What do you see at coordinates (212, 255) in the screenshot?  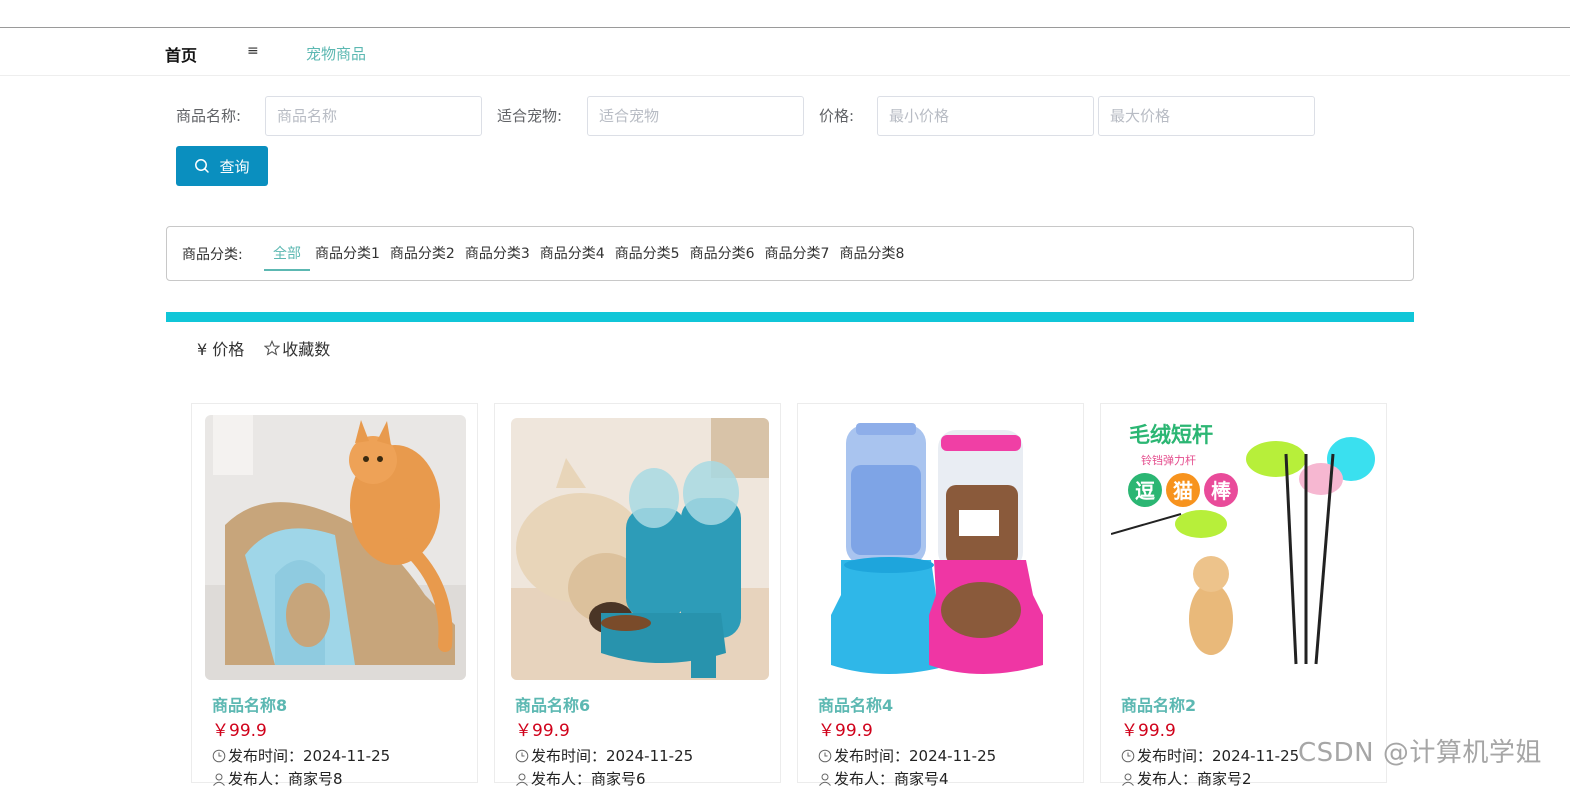 I see `category-label: 商品分类:` at bounding box center [212, 255].